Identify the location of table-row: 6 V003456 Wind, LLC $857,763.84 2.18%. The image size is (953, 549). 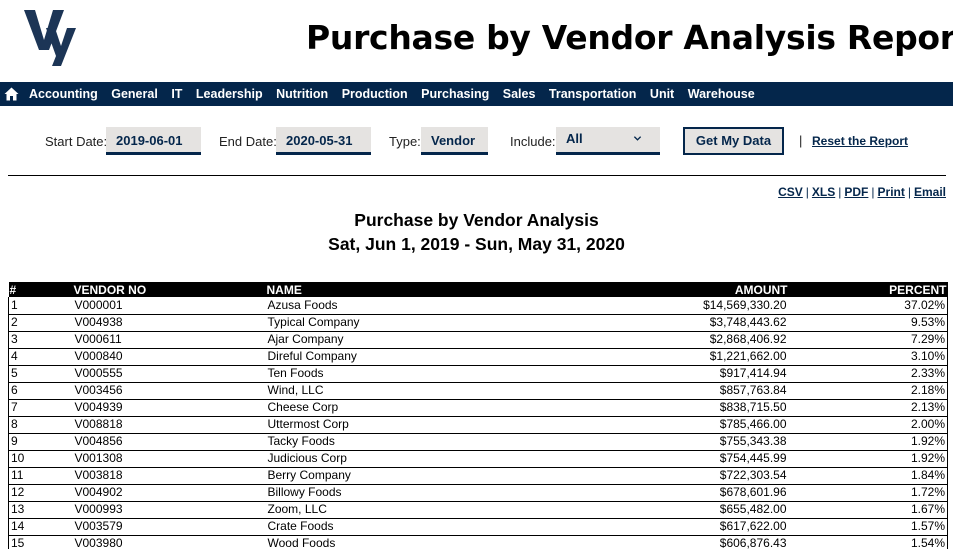
(478, 391).